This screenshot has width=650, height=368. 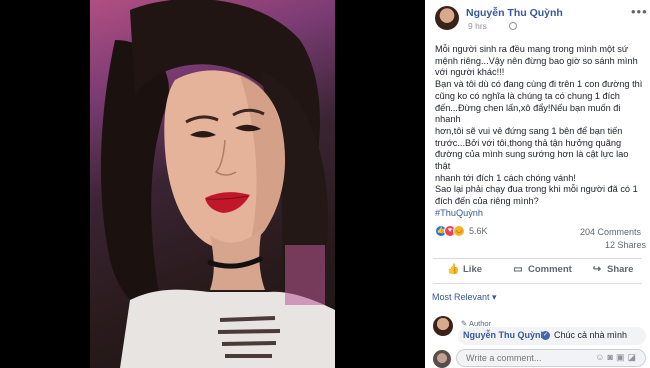 What do you see at coordinates (461, 297) in the screenshot?
I see `sort-label: Most Relevant` at bounding box center [461, 297].